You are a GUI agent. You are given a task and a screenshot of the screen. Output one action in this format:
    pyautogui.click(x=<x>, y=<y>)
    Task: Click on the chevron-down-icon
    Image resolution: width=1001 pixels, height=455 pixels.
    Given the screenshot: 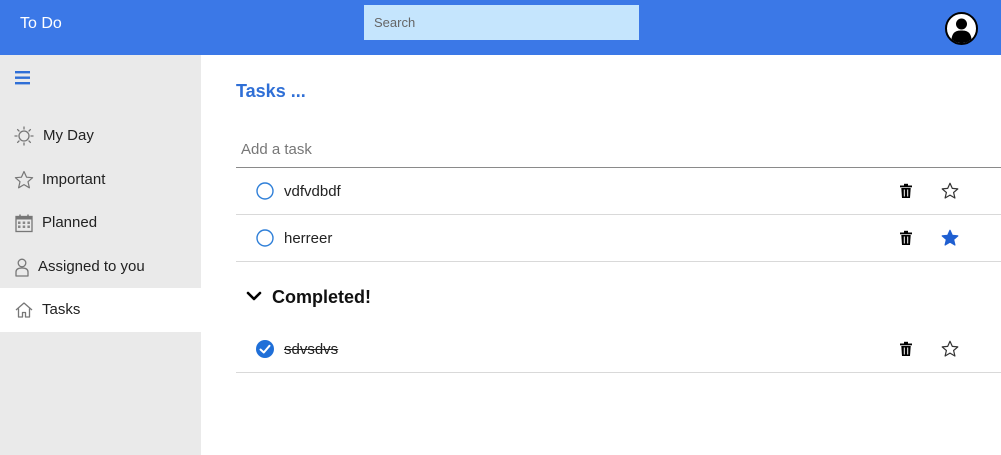 What is the action you would take?
    pyautogui.click(x=254, y=296)
    